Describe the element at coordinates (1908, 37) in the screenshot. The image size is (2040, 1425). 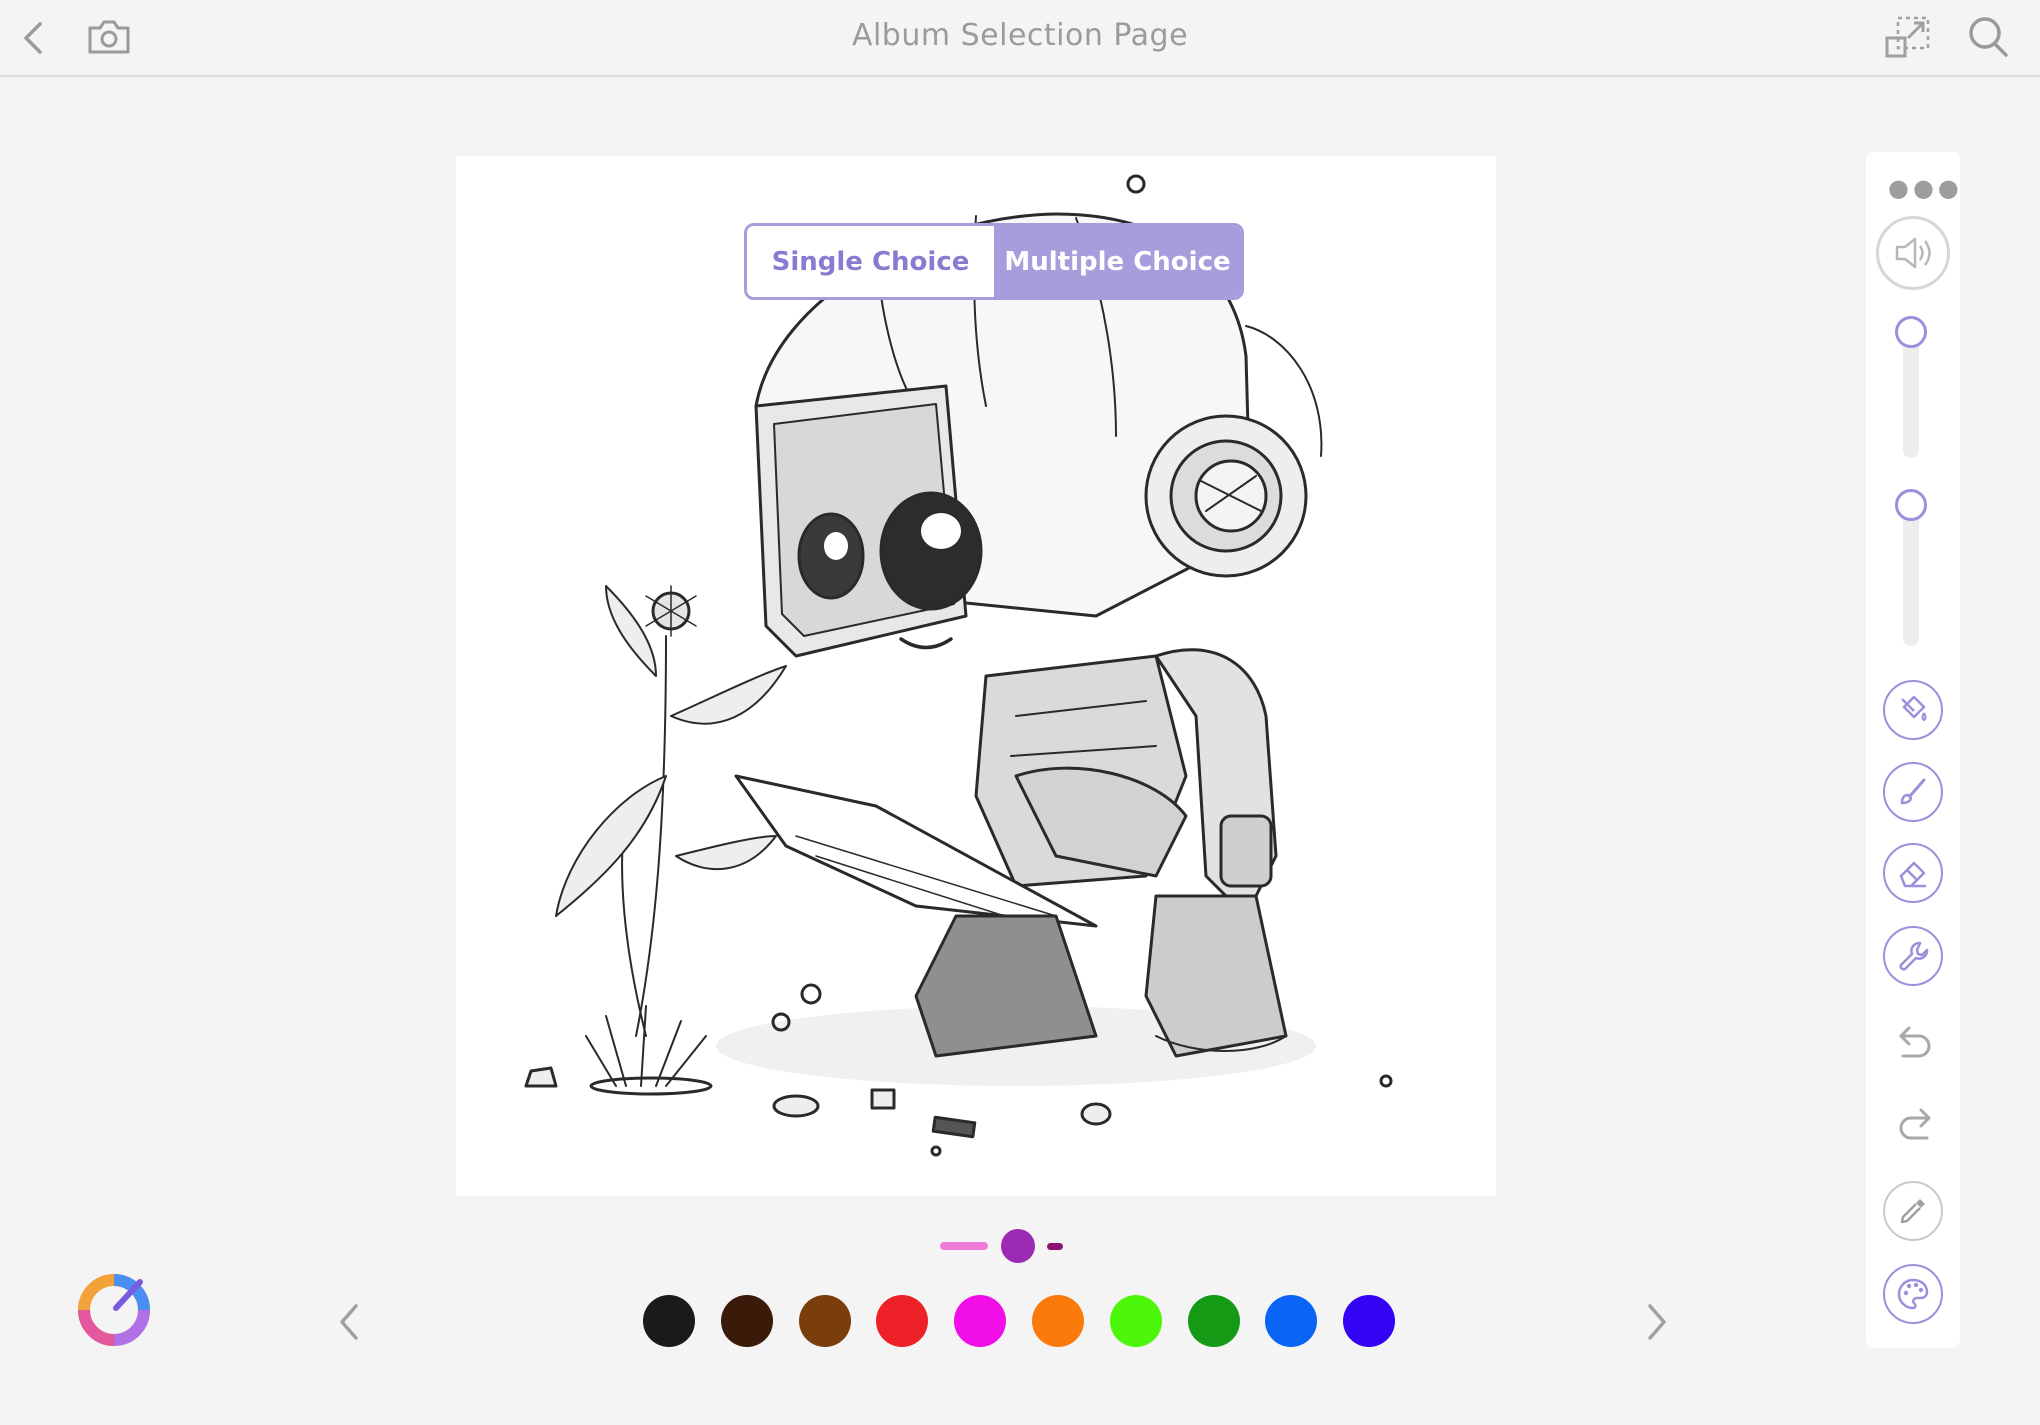
I see `fullscreen-icon` at that location.